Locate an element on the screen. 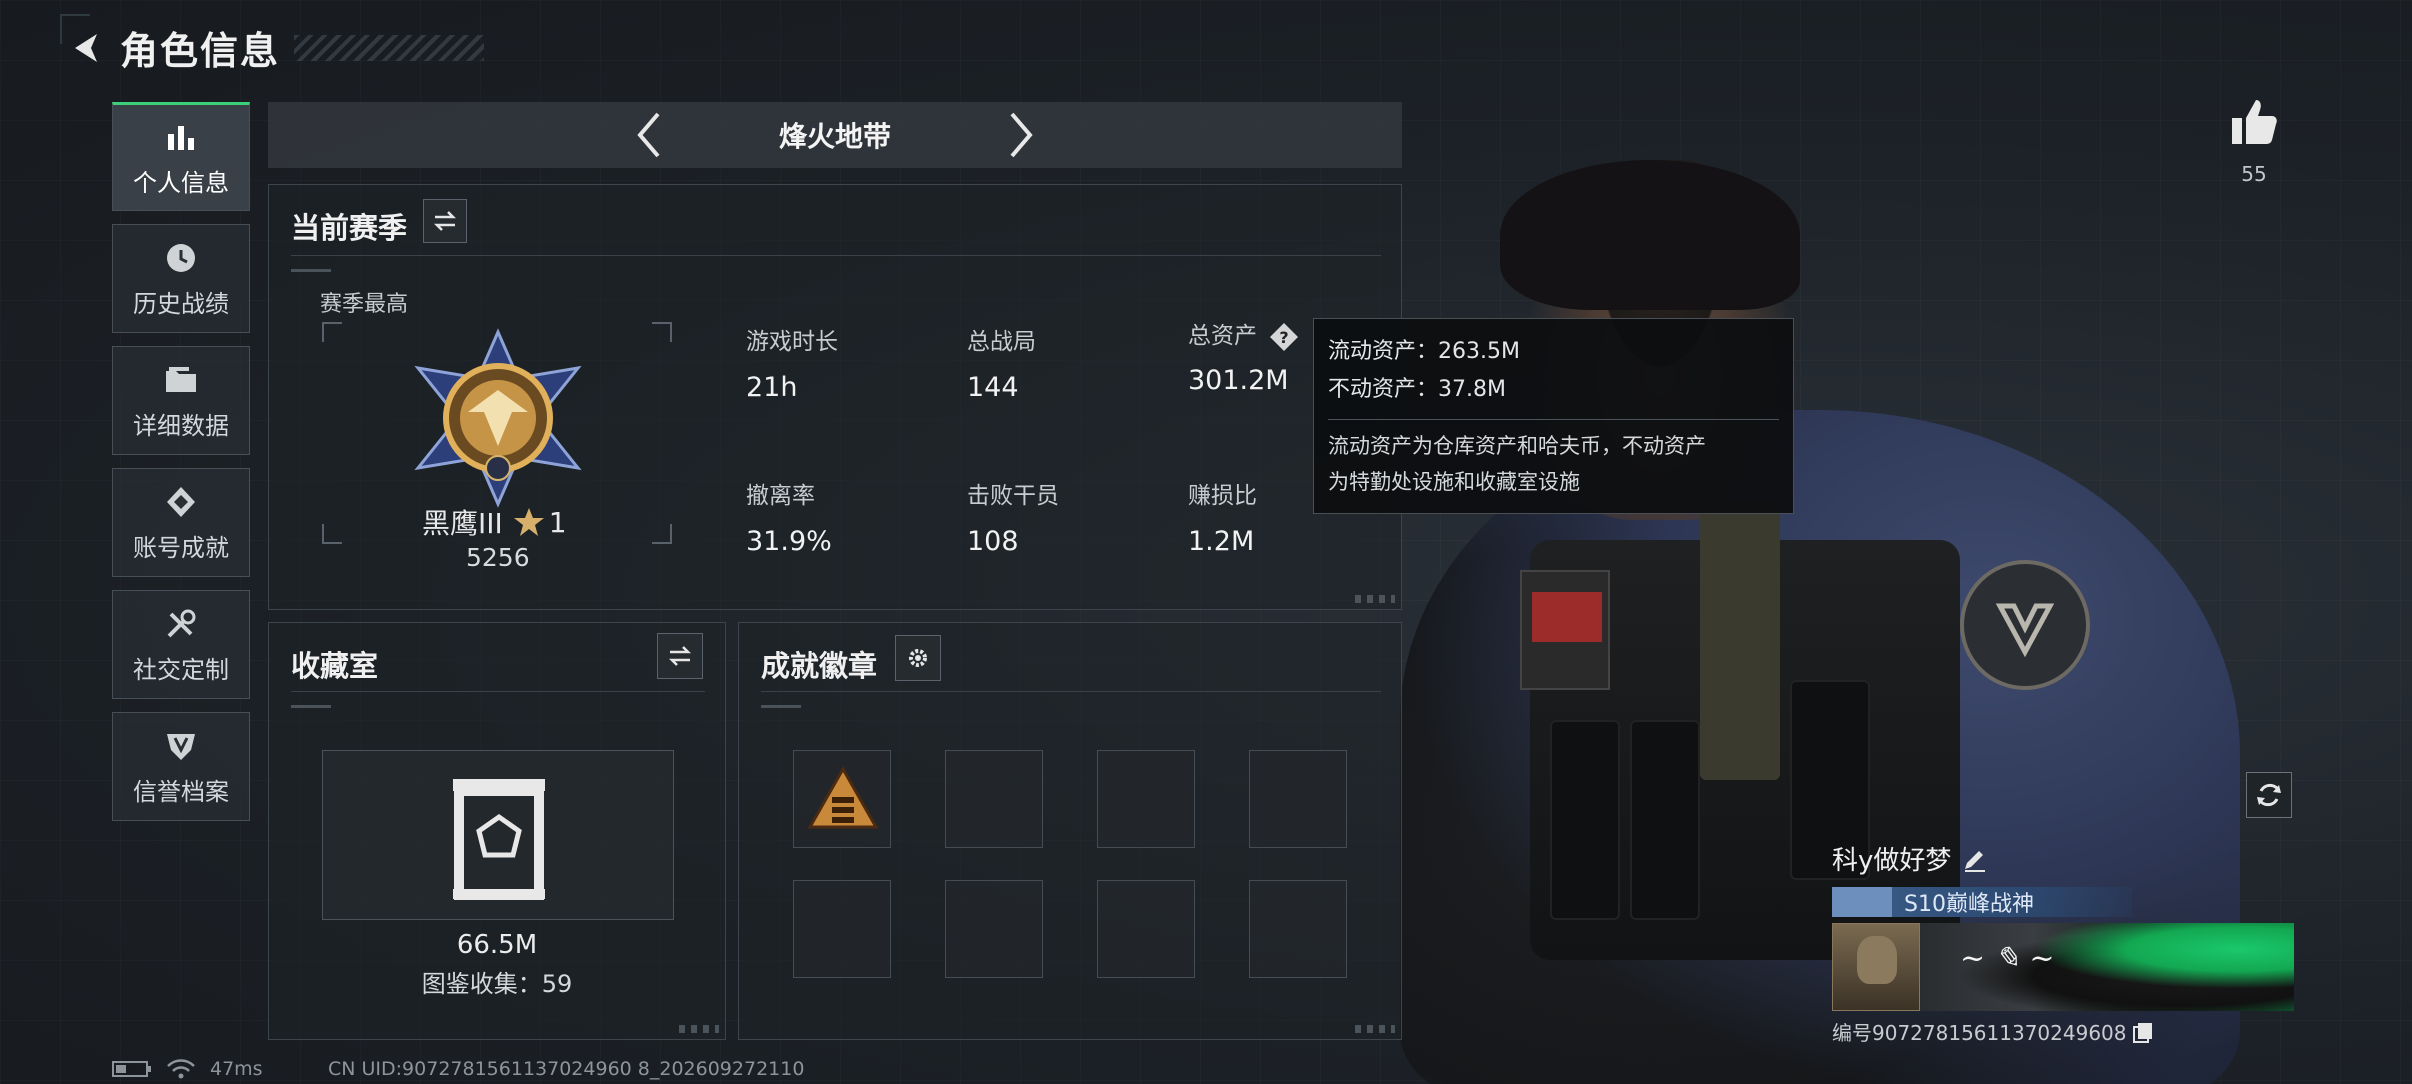 Image resolution: width=2412 pixels, height=1084 pixels. shoulder-patch is located at coordinates (2025, 625).